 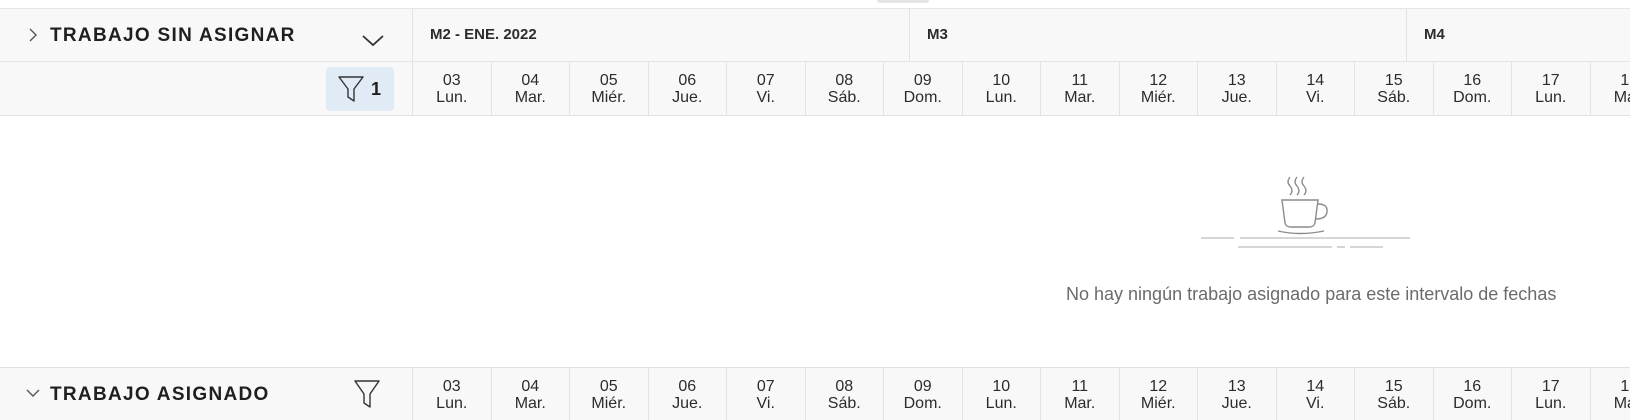 What do you see at coordinates (1625, 80) in the screenshot?
I see `day-number: 18` at bounding box center [1625, 80].